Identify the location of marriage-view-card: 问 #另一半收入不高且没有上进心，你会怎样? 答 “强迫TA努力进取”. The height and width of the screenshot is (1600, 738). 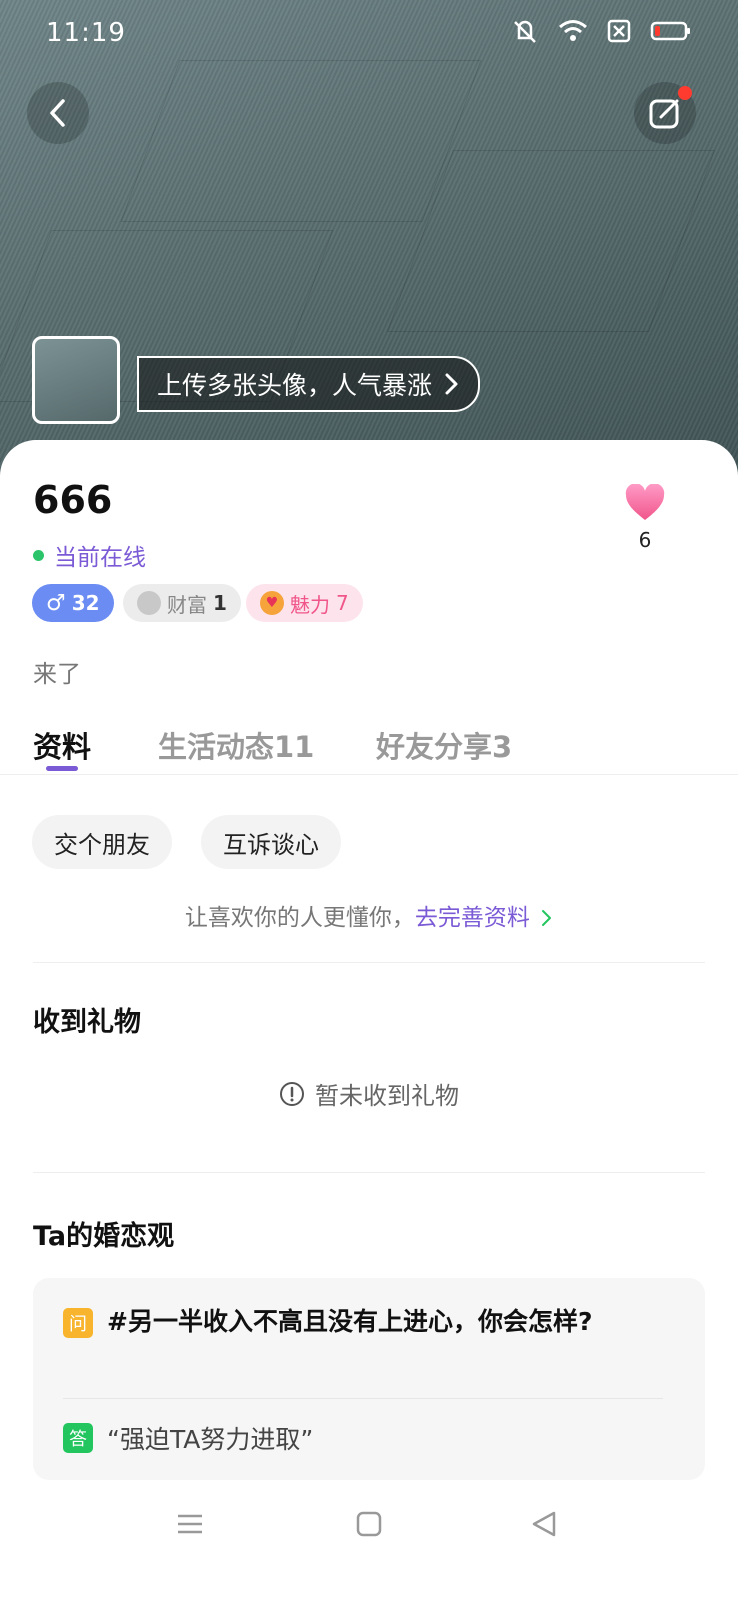
(369, 1379).